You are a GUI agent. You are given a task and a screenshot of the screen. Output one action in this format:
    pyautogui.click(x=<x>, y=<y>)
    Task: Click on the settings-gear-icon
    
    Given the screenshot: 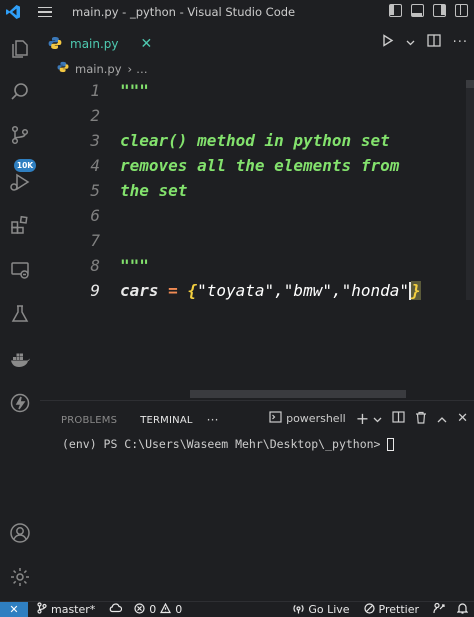 What is the action you would take?
    pyautogui.click(x=20, y=577)
    